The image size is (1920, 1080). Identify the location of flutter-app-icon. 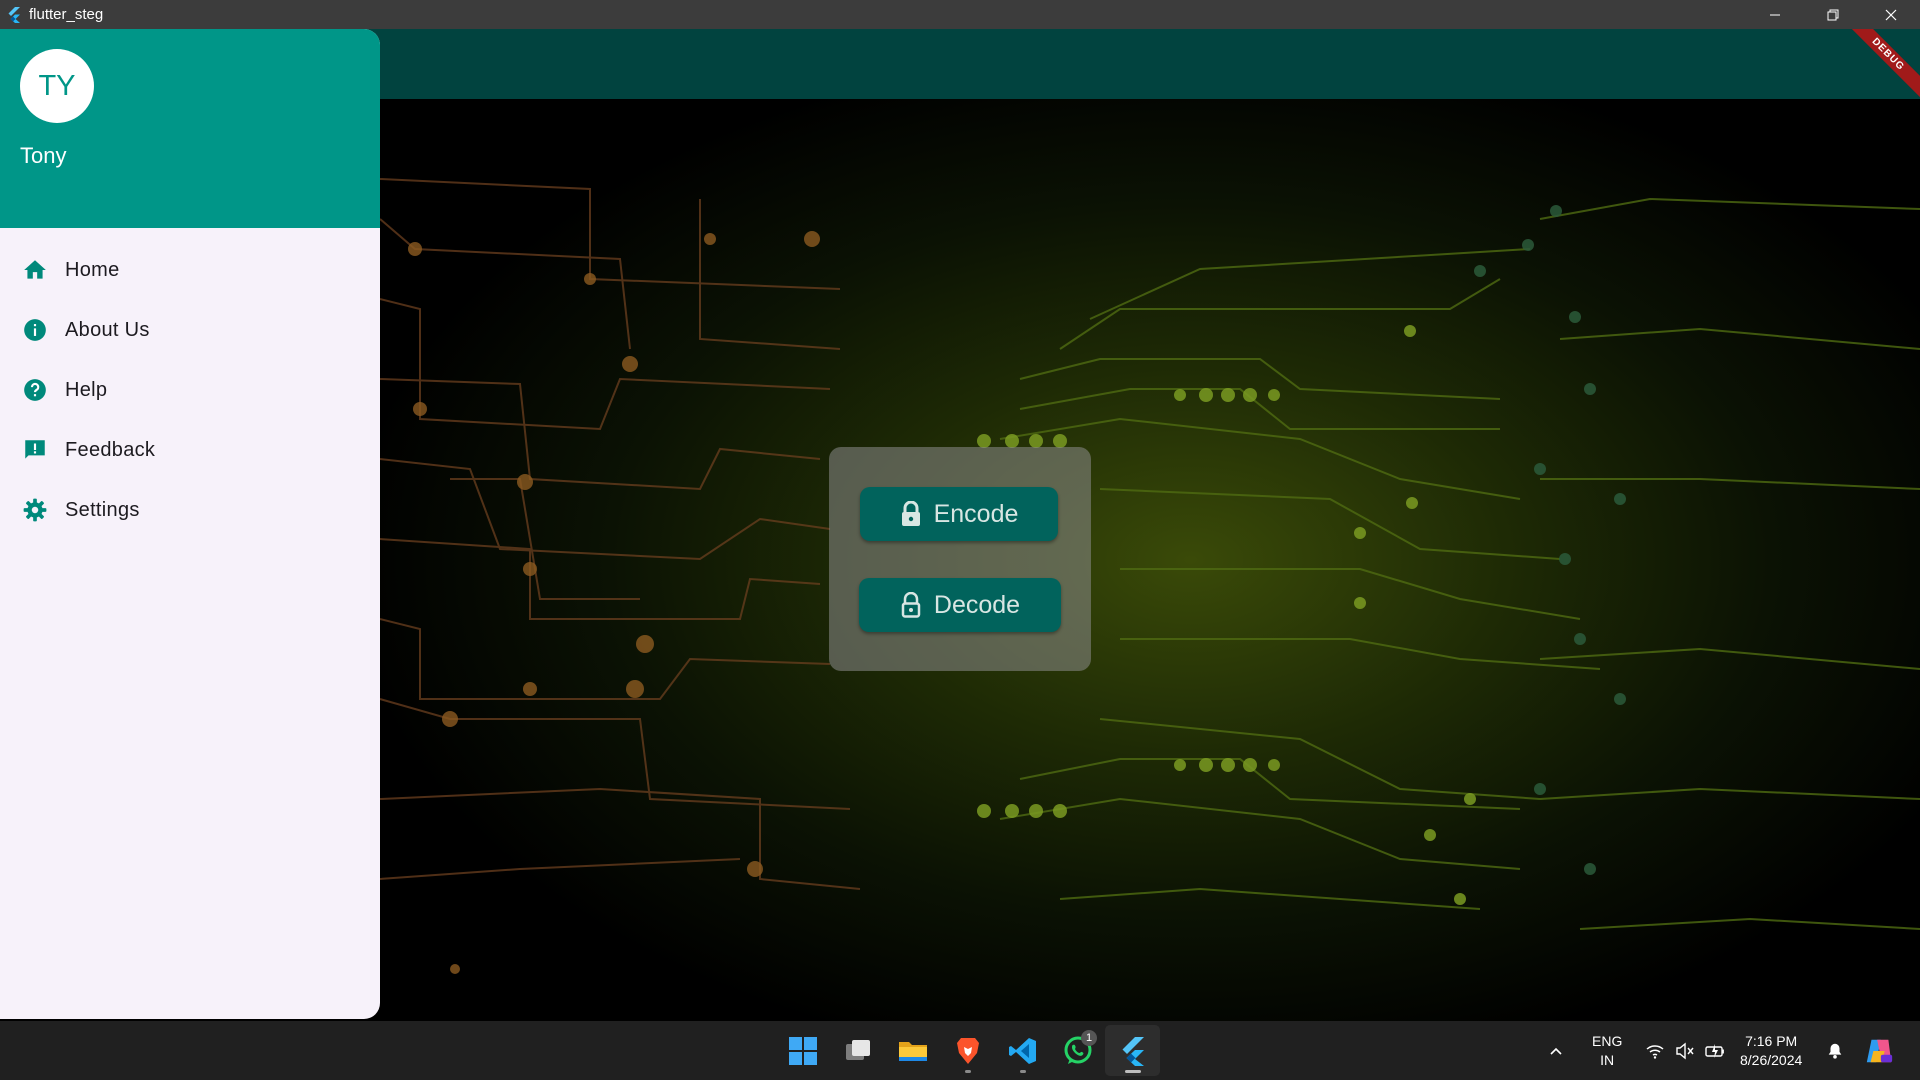
(1133, 1051).